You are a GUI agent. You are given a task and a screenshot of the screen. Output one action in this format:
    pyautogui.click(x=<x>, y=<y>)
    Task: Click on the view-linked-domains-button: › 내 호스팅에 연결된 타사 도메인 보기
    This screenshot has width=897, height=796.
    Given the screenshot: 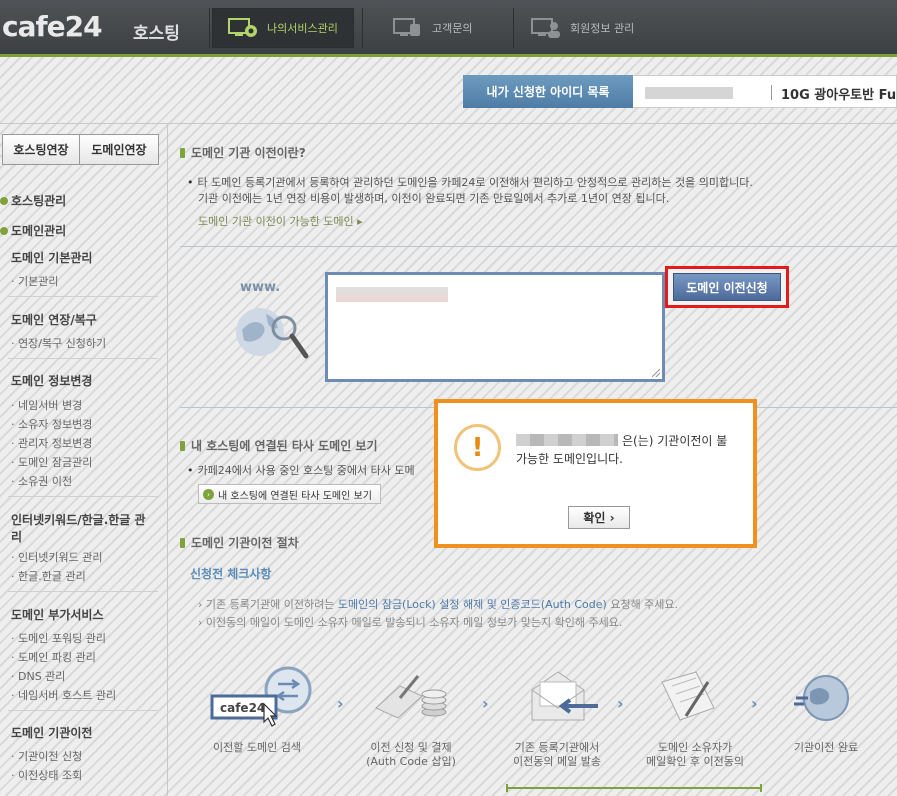 What is the action you would take?
    pyautogui.click(x=289, y=494)
    